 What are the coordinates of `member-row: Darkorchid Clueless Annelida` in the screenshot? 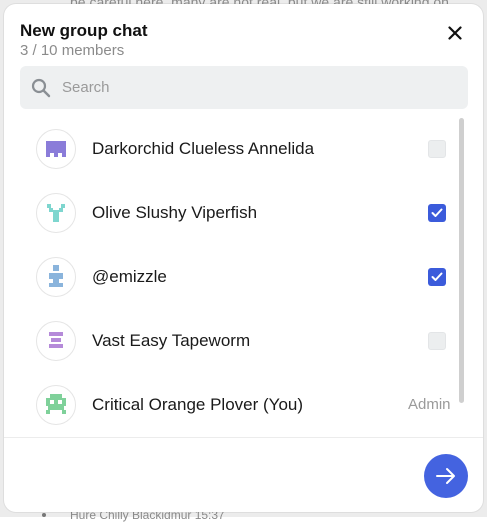 It's located at (243, 149).